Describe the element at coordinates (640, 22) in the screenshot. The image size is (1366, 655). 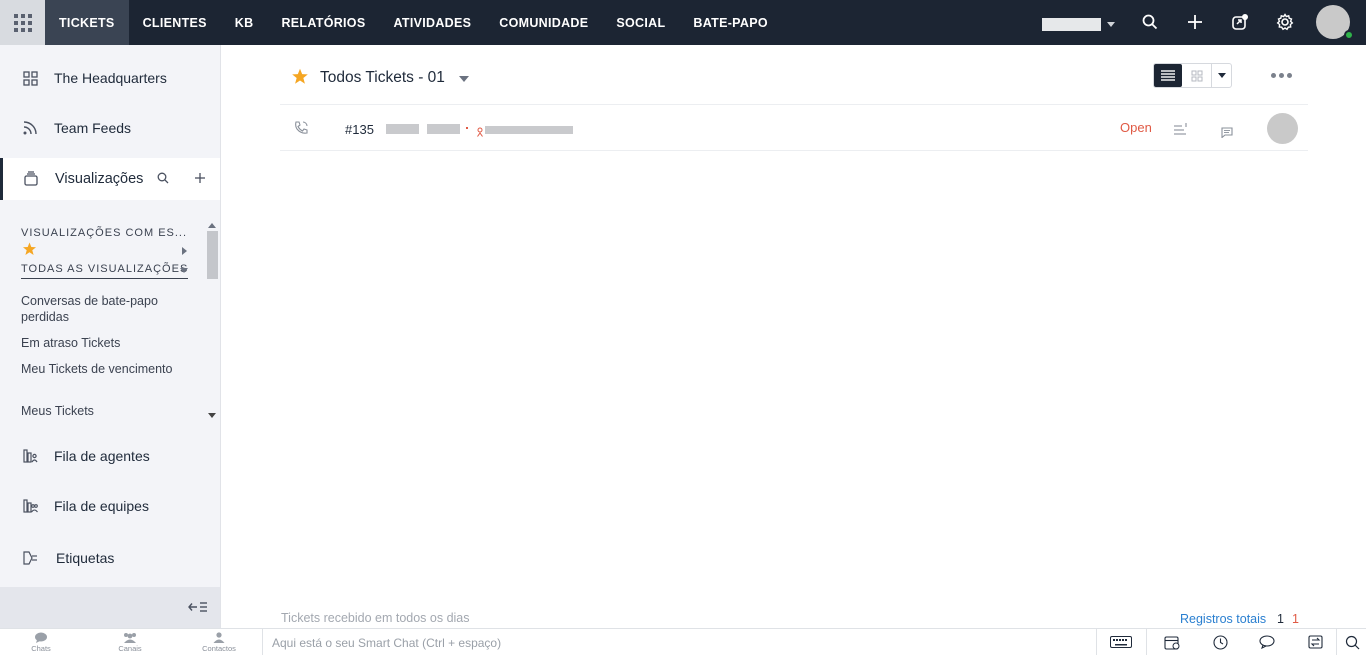
I see `nav-social: SOCIAL` at that location.